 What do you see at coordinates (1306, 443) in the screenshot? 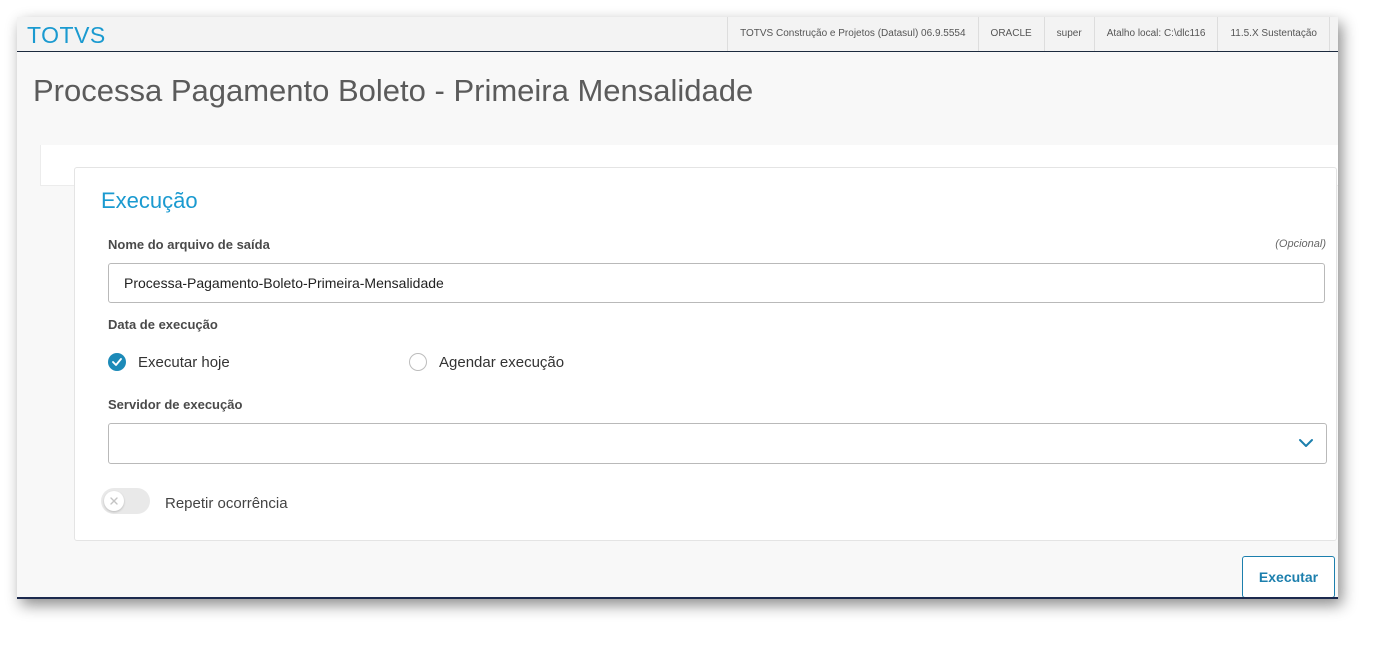
I see `chevron-down-icon` at bounding box center [1306, 443].